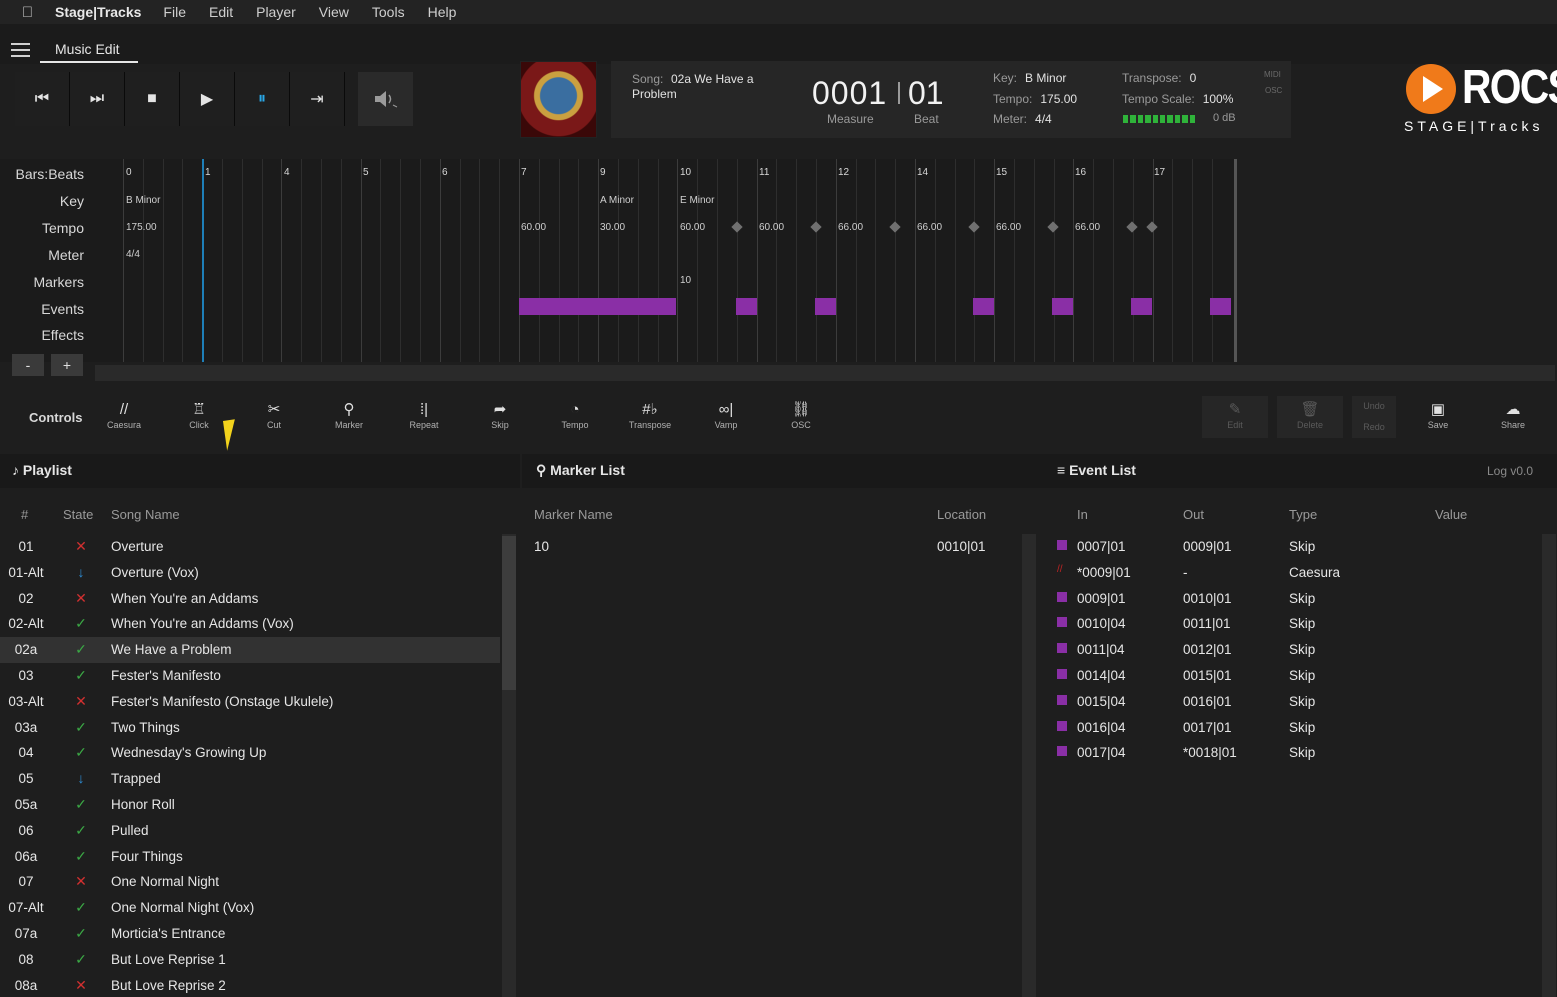 This screenshot has height=997, width=1557. What do you see at coordinates (772, 547) in the screenshot?
I see `marker-row: 10 0010|01` at bounding box center [772, 547].